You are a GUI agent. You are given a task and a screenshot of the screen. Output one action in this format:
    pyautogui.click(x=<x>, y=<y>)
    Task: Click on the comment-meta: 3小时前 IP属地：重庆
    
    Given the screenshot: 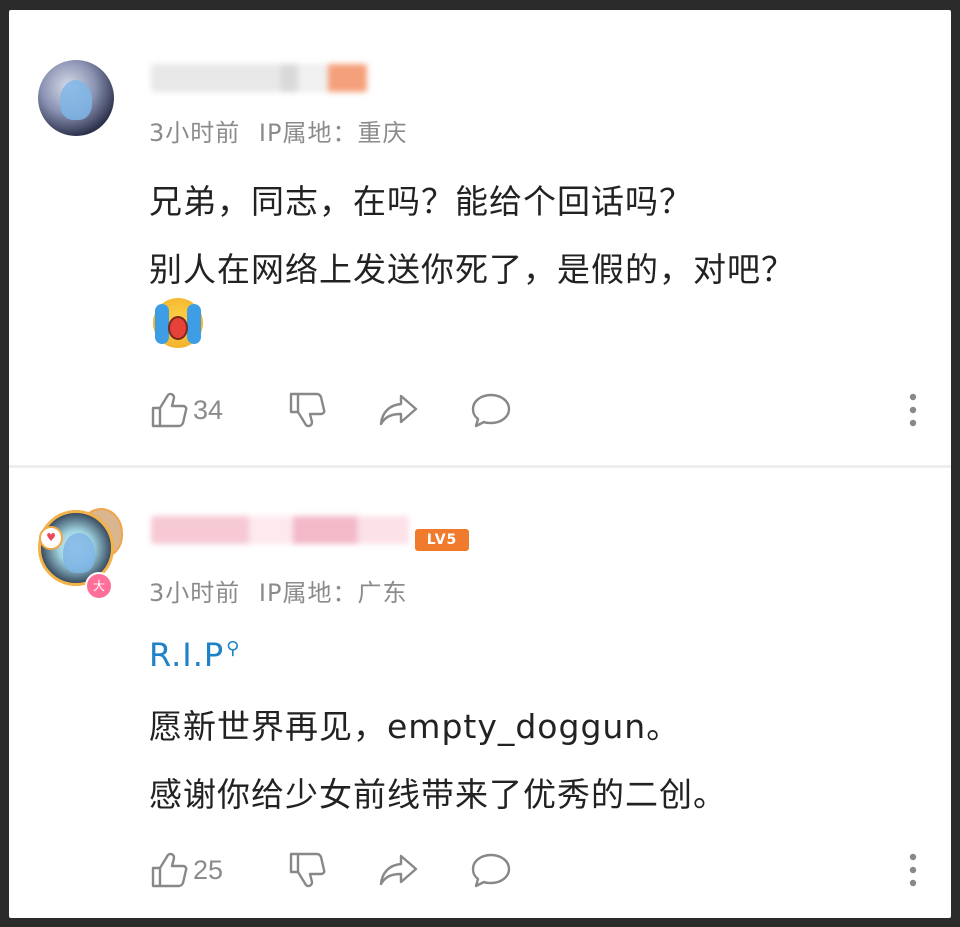 What is the action you would take?
    pyautogui.click(x=278, y=130)
    